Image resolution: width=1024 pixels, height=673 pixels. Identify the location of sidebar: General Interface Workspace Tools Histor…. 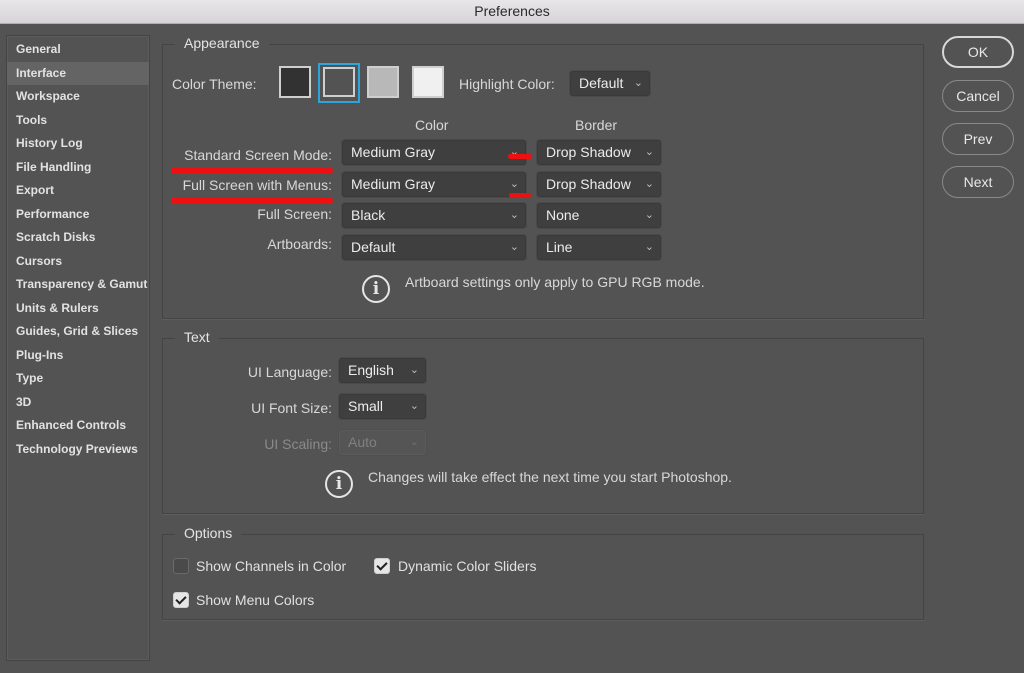
(78, 348).